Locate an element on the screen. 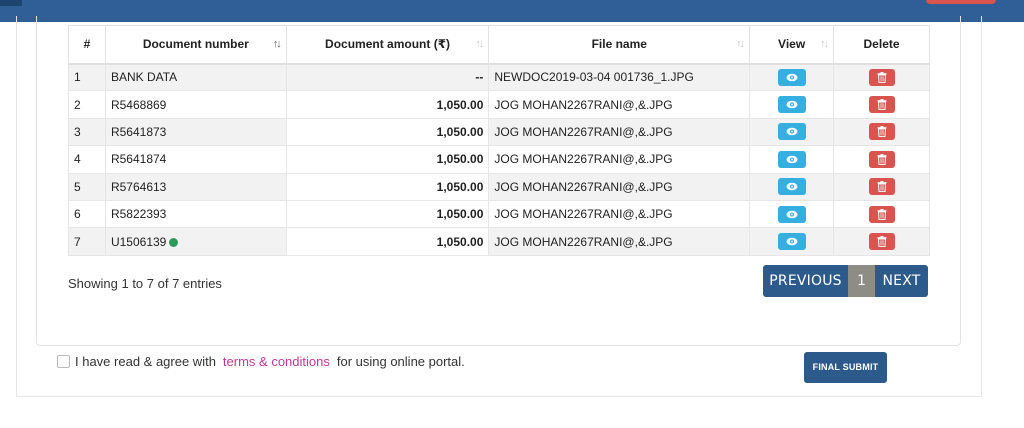 The image size is (1024, 428). terms-link: terms & conditions is located at coordinates (276, 361).